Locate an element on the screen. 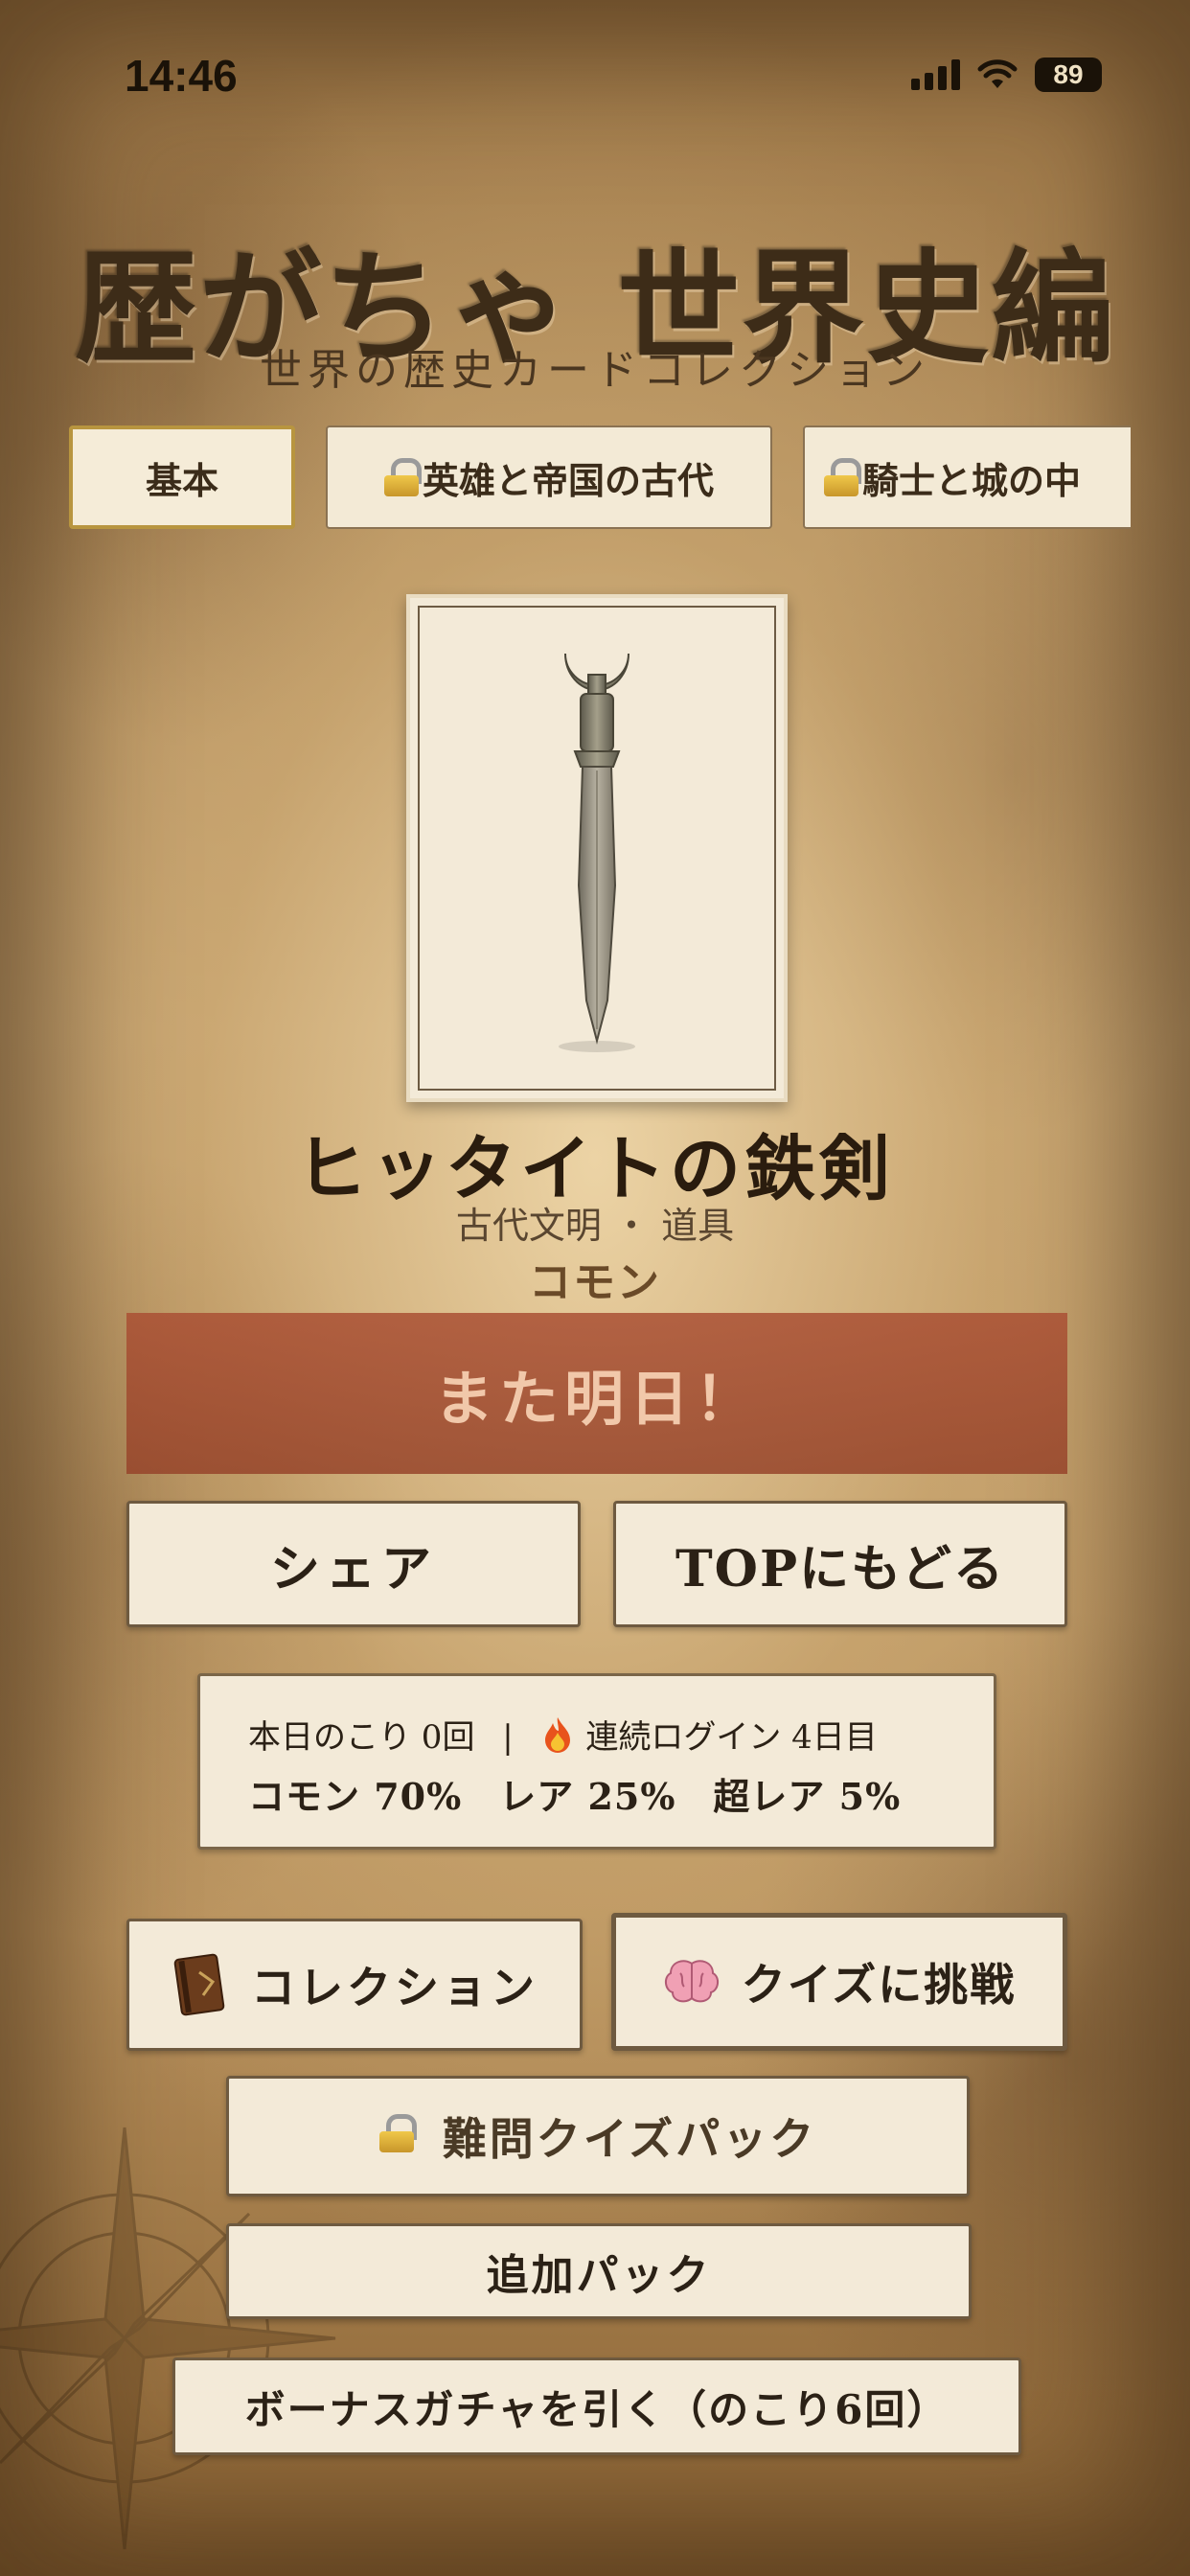 Image resolution: width=1190 pixels, height=2576 pixels. brain-icon is located at coordinates (692, 1982).